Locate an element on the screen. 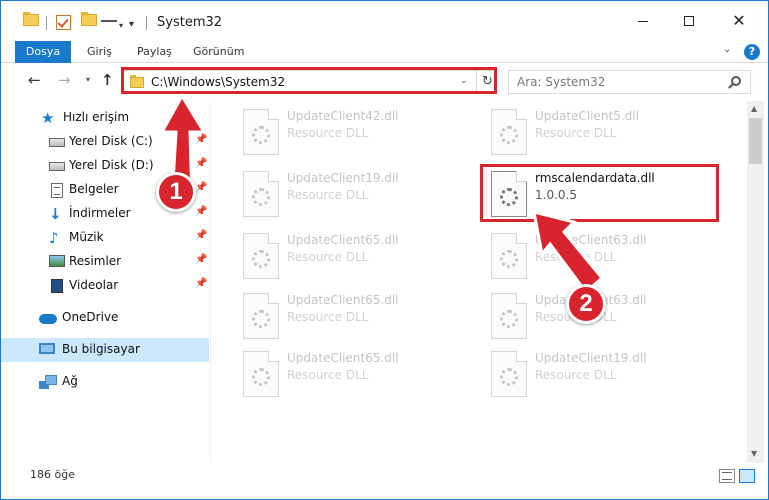  back-arrow-icon: ← is located at coordinates (34, 80).